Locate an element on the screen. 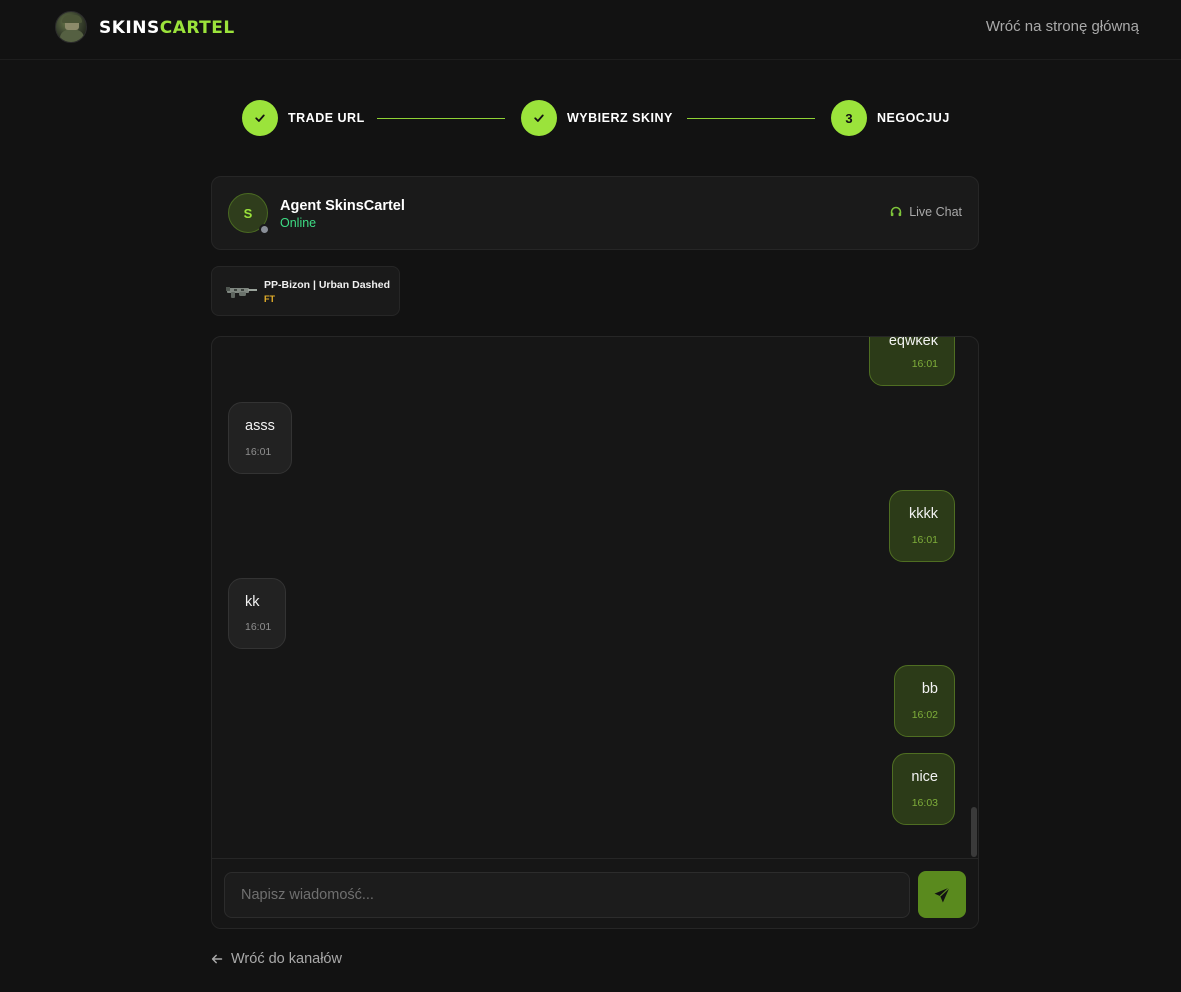 Image resolution: width=1181 pixels, height=992 pixels. top-header: SKINSCARTEL Wróć na stronę główną is located at coordinates (590, 30).